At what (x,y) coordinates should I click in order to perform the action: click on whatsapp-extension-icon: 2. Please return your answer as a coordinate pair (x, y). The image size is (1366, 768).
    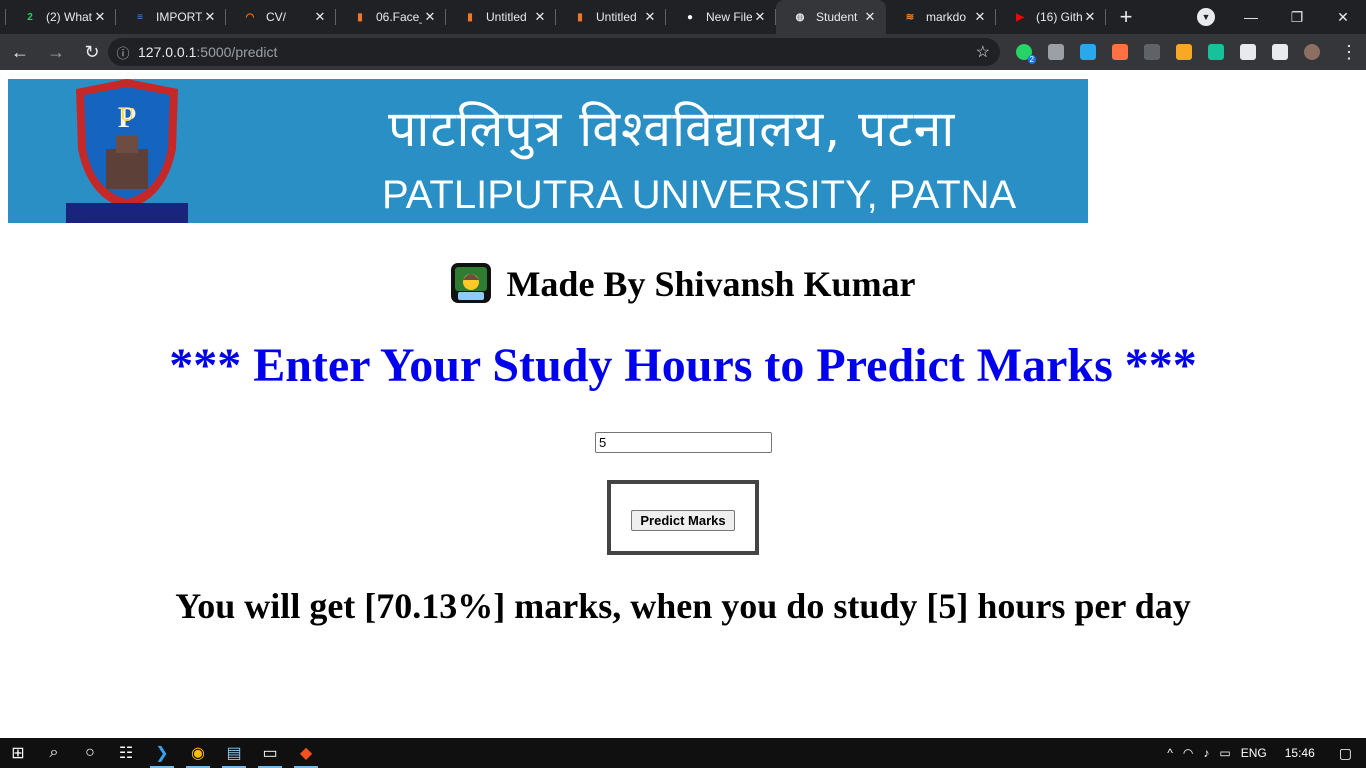
    Looking at the image, I should click on (1024, 52).